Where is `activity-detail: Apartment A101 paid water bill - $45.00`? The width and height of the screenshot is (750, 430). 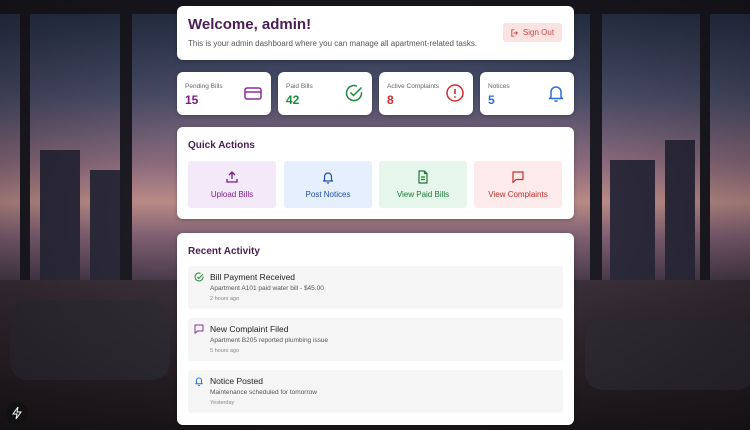
activity-detail: Apartment A101 paid water bill - $45.00 is located at coordinates (267, 288).